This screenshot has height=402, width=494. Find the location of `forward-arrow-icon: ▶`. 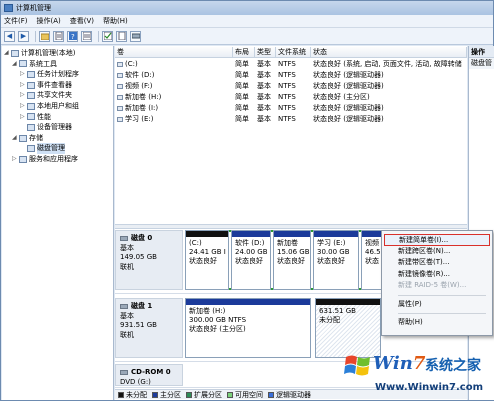

forward-arrow-icon: ▶ is located at coordinates (23, 36).